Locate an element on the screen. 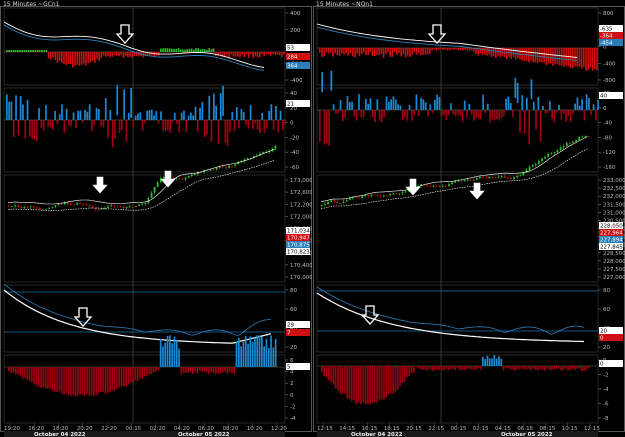 The width and height of the screenshot is (625, 437). value-flag-label: 227,964 is located at coordinates (611, 234).